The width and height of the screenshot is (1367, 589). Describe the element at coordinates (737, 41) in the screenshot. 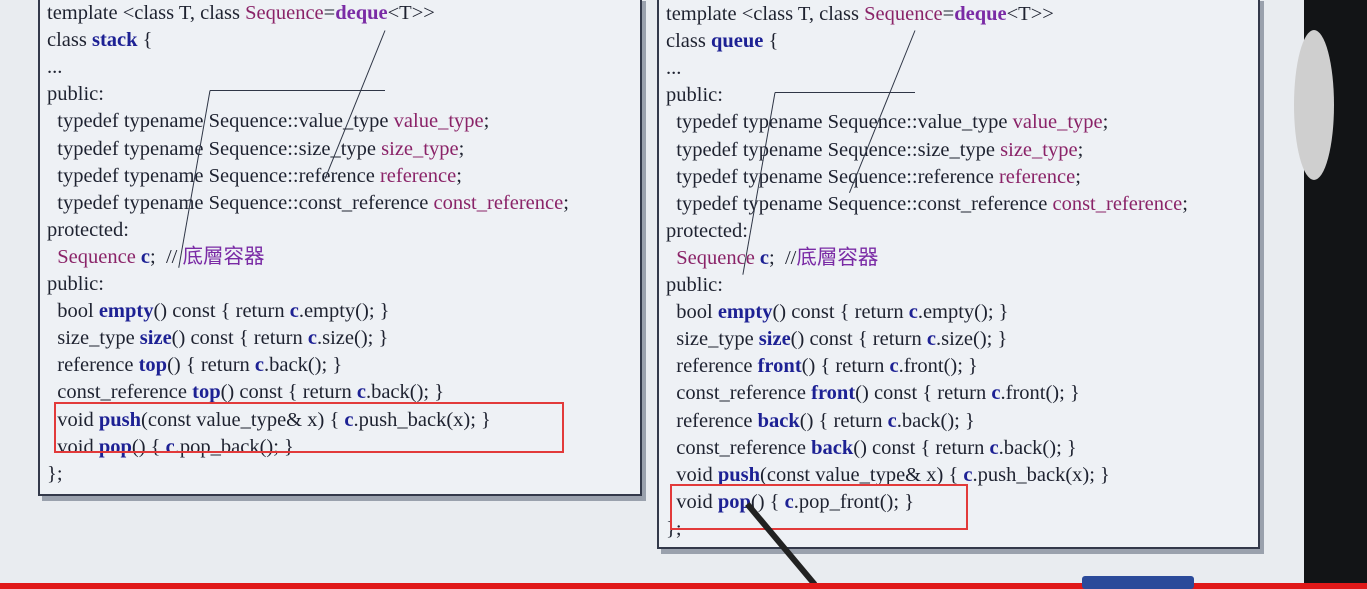

I see `code-token: queue` at that location.